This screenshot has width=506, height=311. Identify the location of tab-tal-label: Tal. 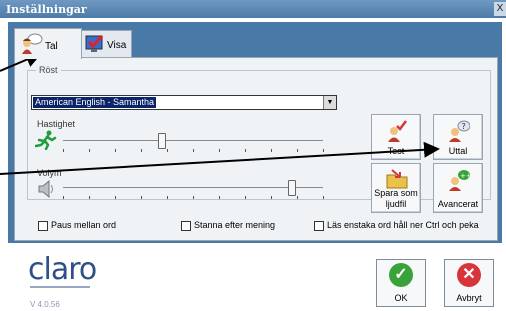
(51, 46).